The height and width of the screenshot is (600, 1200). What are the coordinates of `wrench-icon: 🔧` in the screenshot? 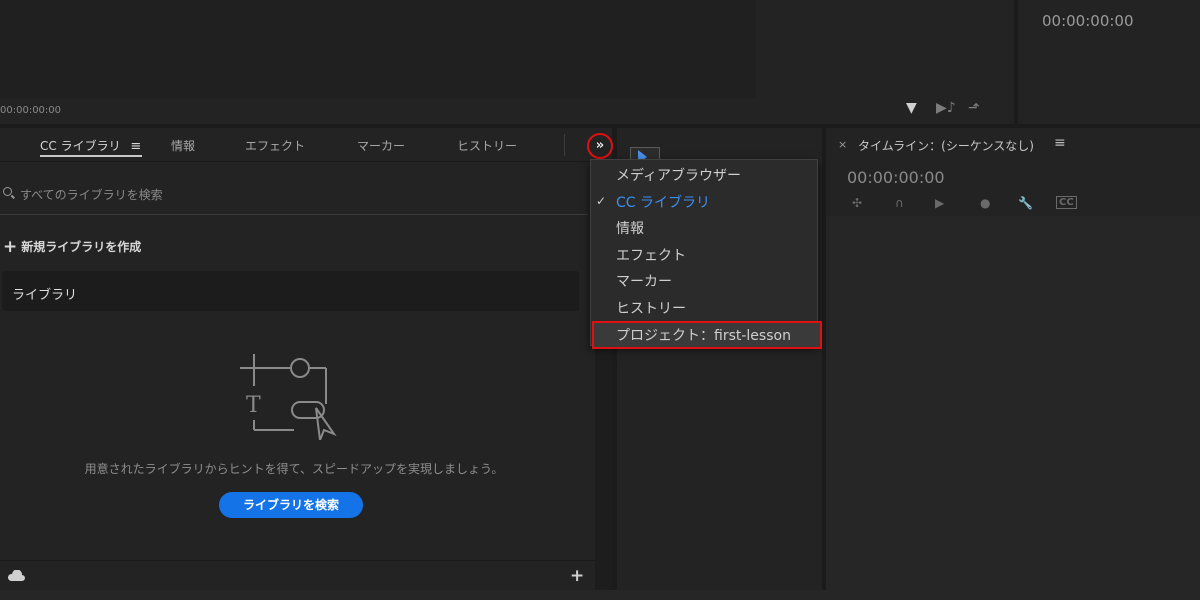 It's located at (1025, 203).